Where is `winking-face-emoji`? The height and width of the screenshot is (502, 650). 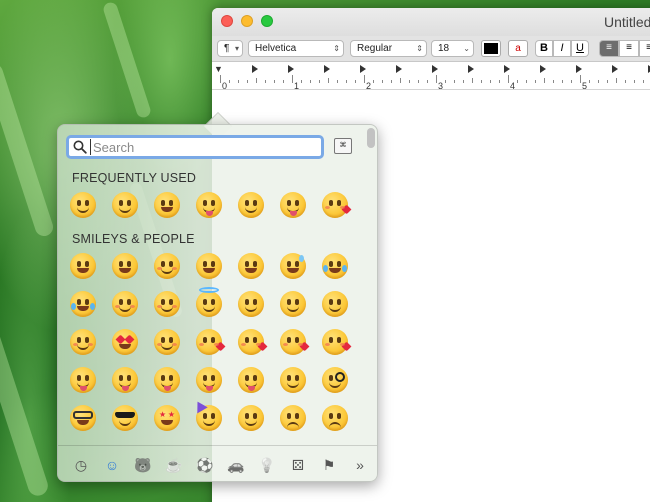
winking-face-emoji is located at coordinates (335, 304).